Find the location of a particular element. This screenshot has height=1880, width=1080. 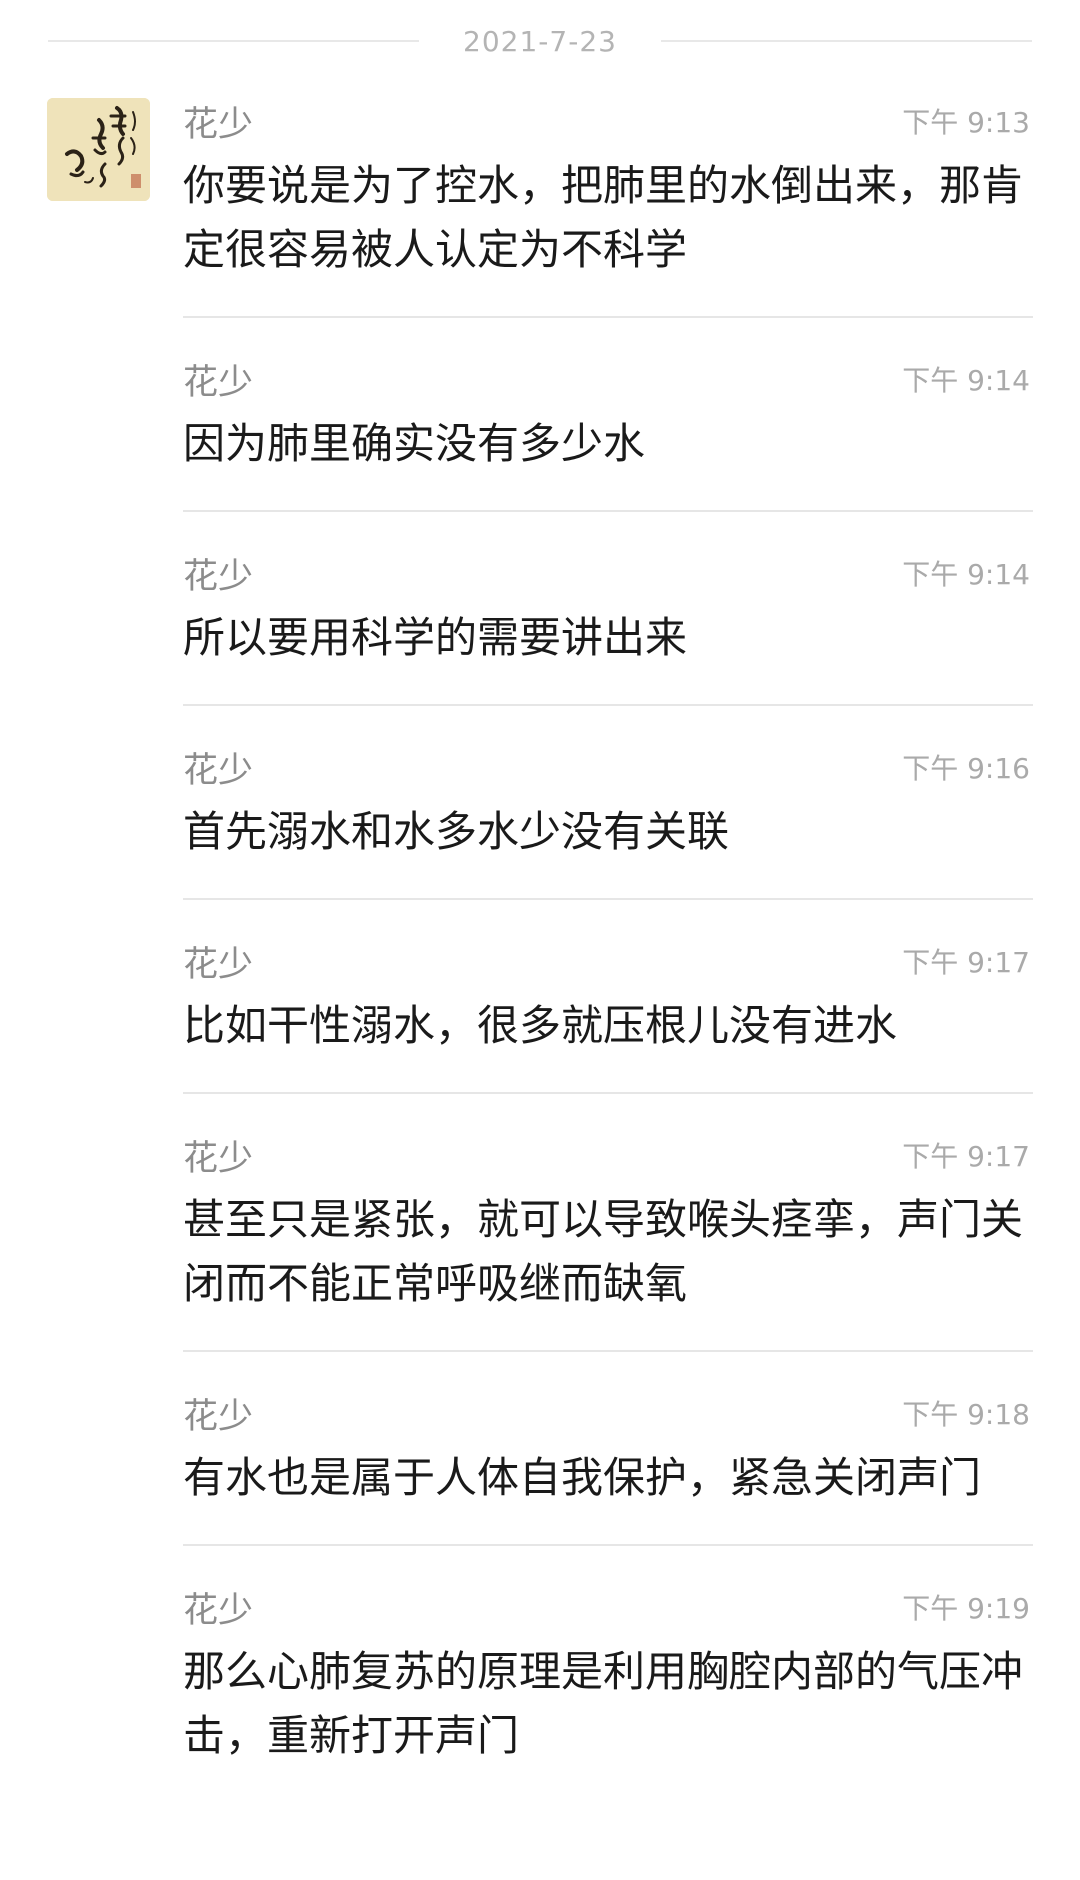

message-item: 花少 下午 9:19 那么心肺复苏的原理是利用胸腔内部的气压冲击，重新打开声门 is located at coordinates (608, 1673).